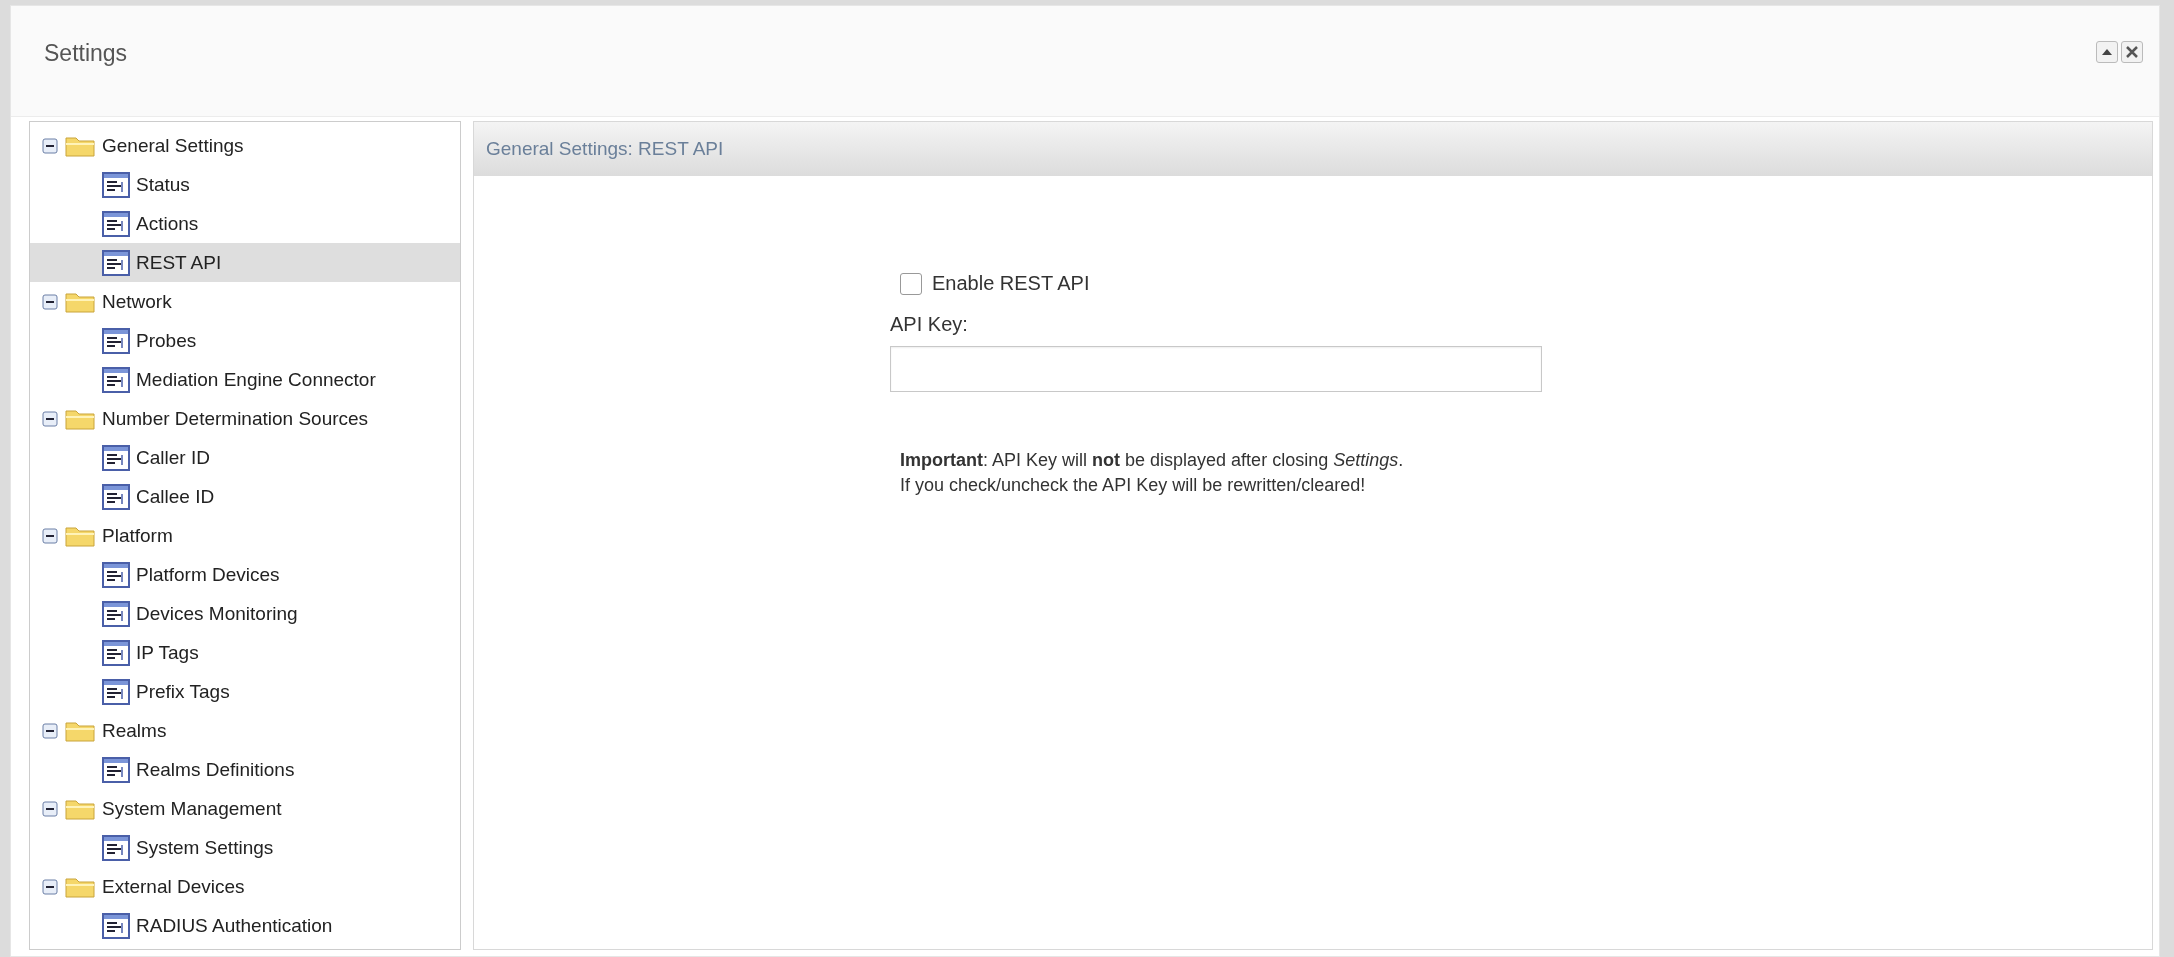 The image size is (2174, 957). What do you see at coordinates (929, 324) in the screenshot?
I see `field-label: API Key:` at bounding box center [929, 324].